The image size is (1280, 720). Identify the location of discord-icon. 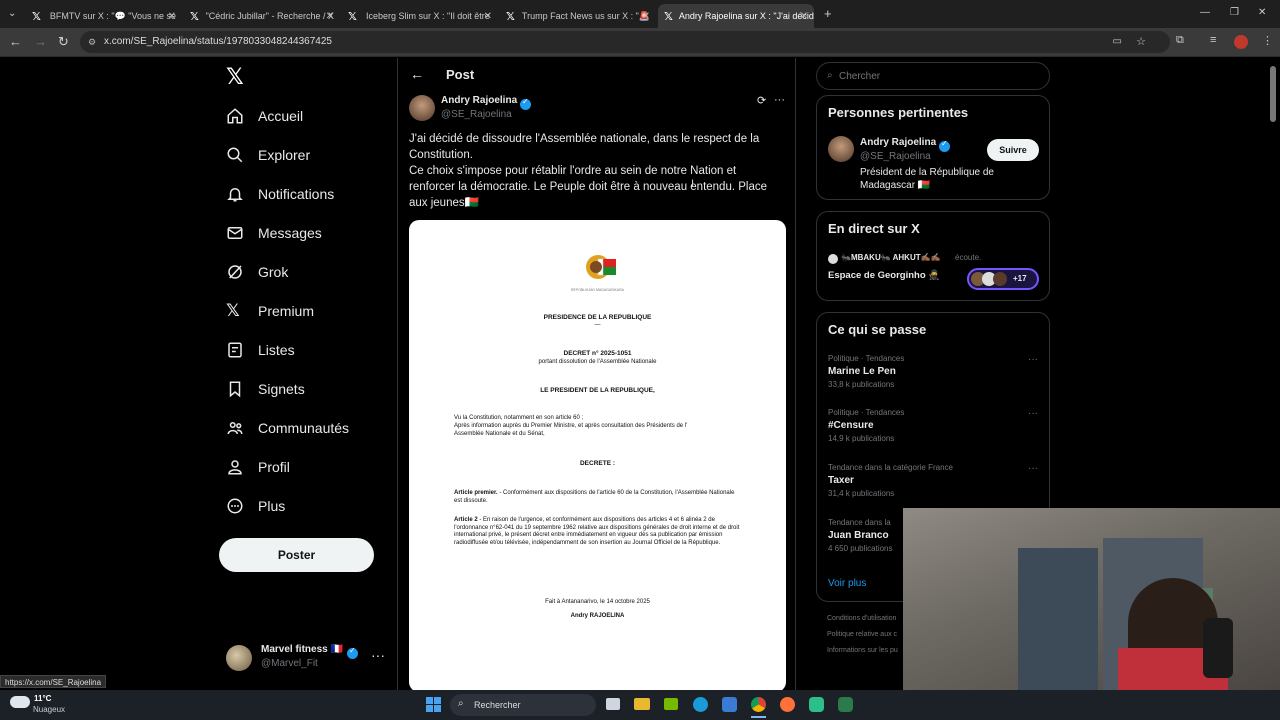
(816, 704).